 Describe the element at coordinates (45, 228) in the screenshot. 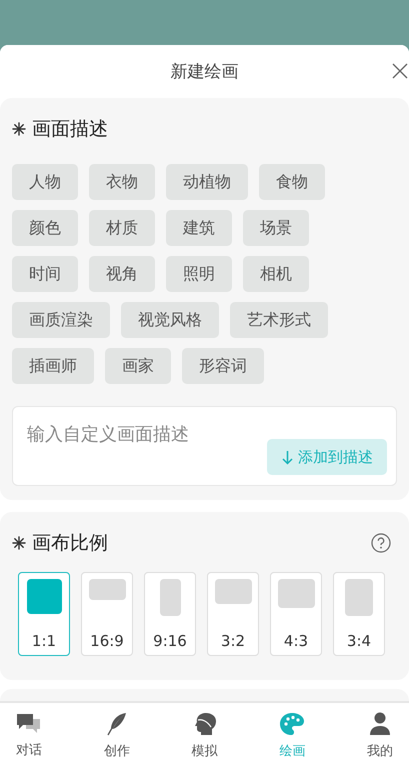

I see `tag-chip: 颜色` at that location.